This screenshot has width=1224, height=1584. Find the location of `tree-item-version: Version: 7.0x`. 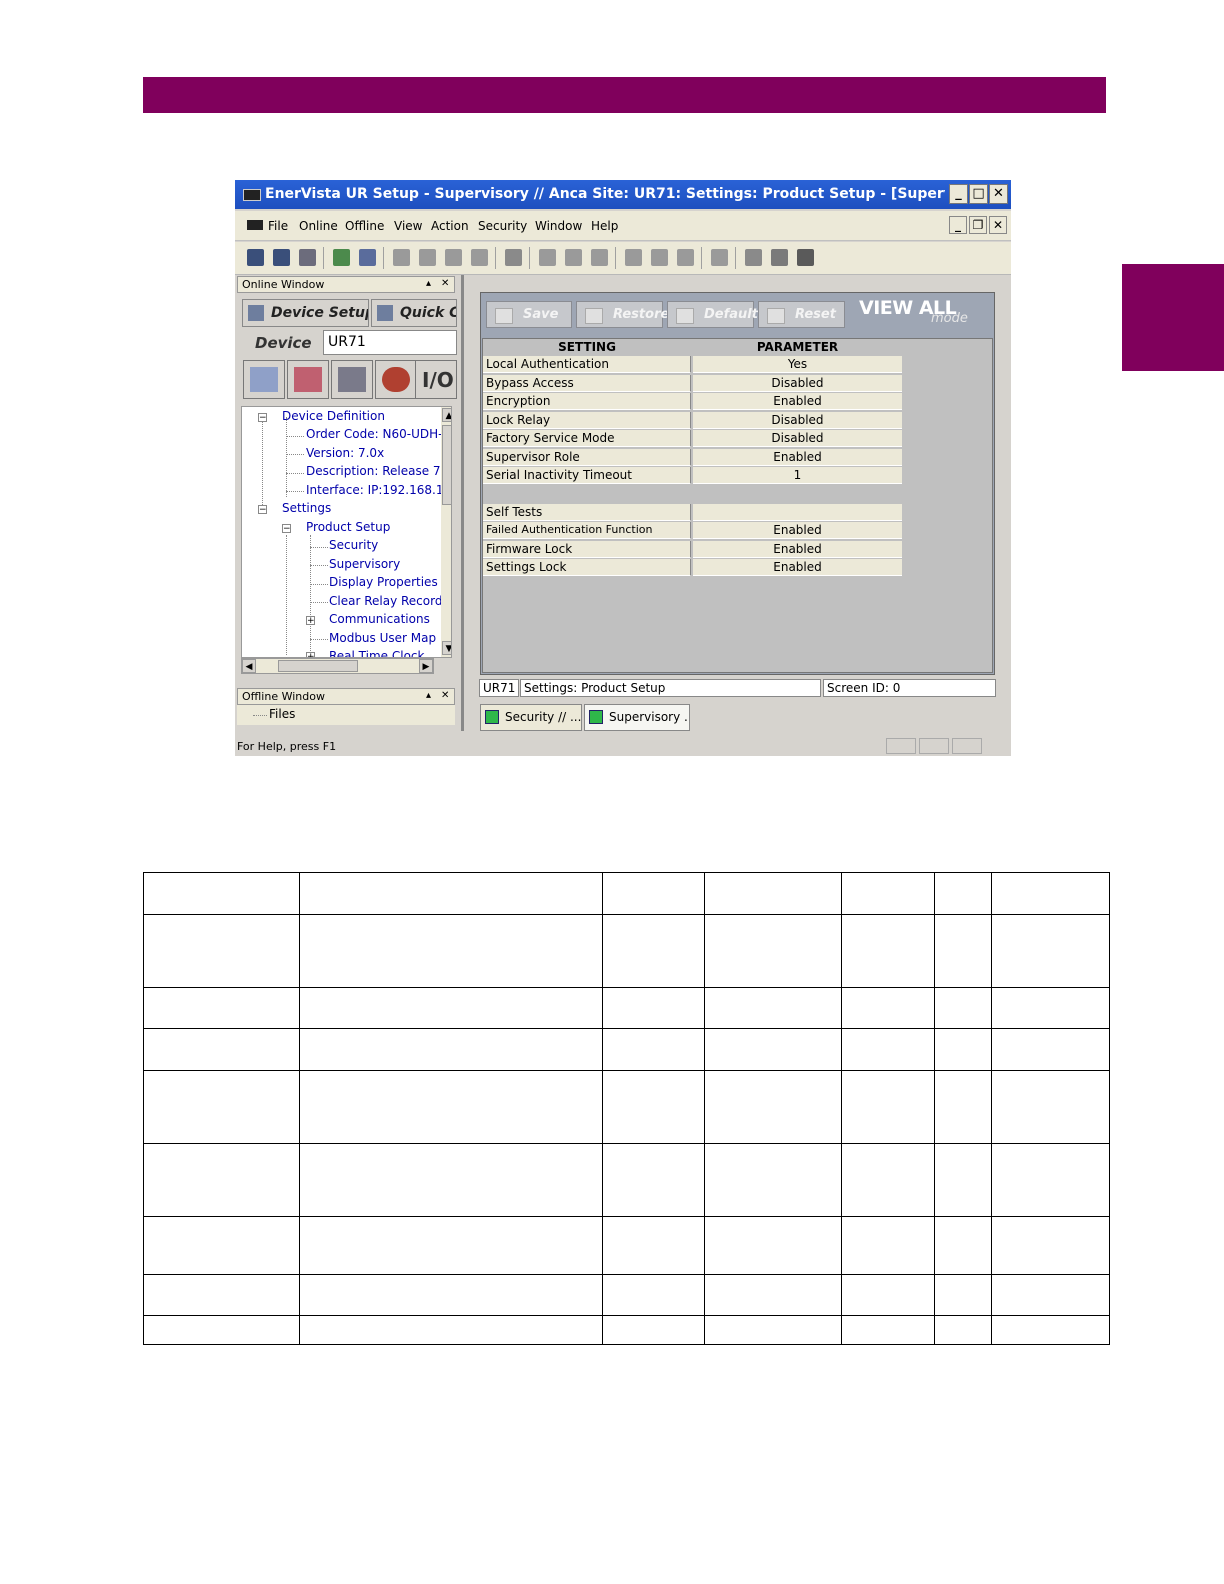

tree-item-version: Version: 7.0x is located at coordinates (345, 453).